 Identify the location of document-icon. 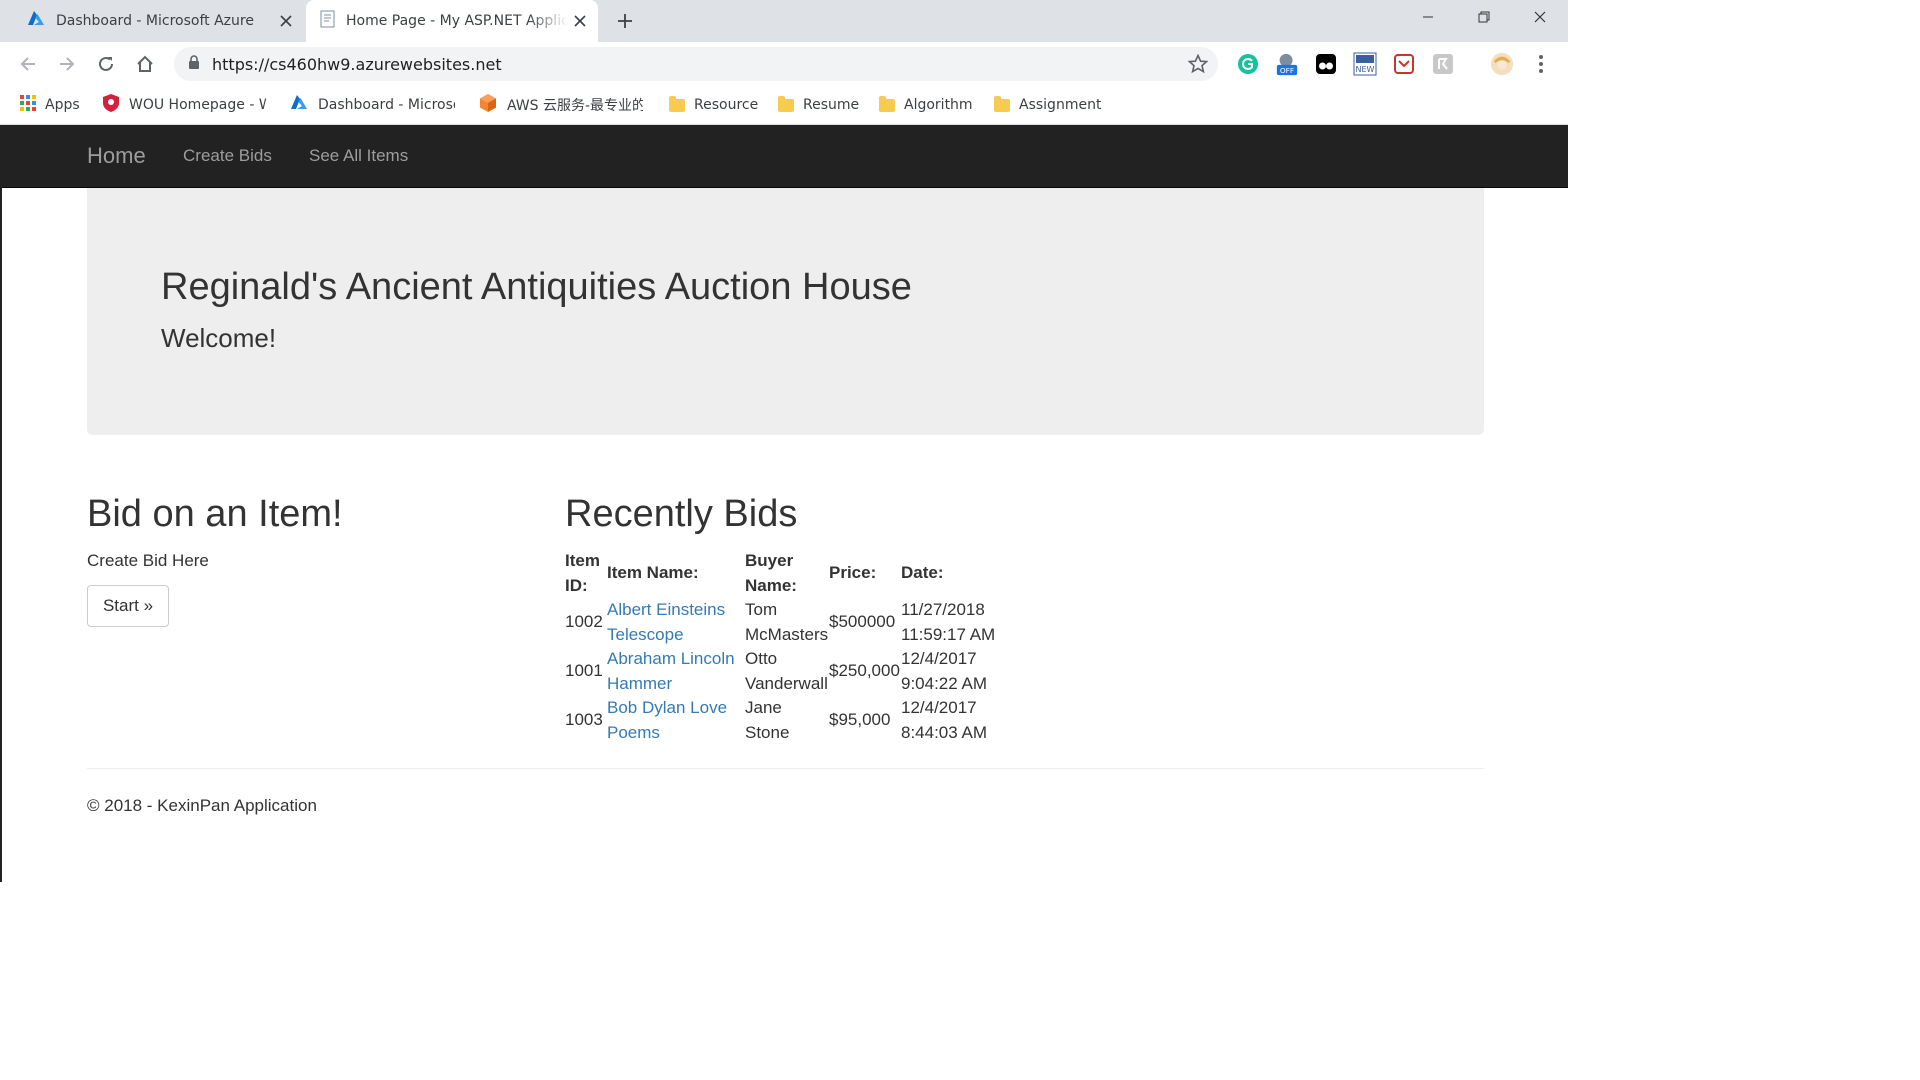
(328, 21).